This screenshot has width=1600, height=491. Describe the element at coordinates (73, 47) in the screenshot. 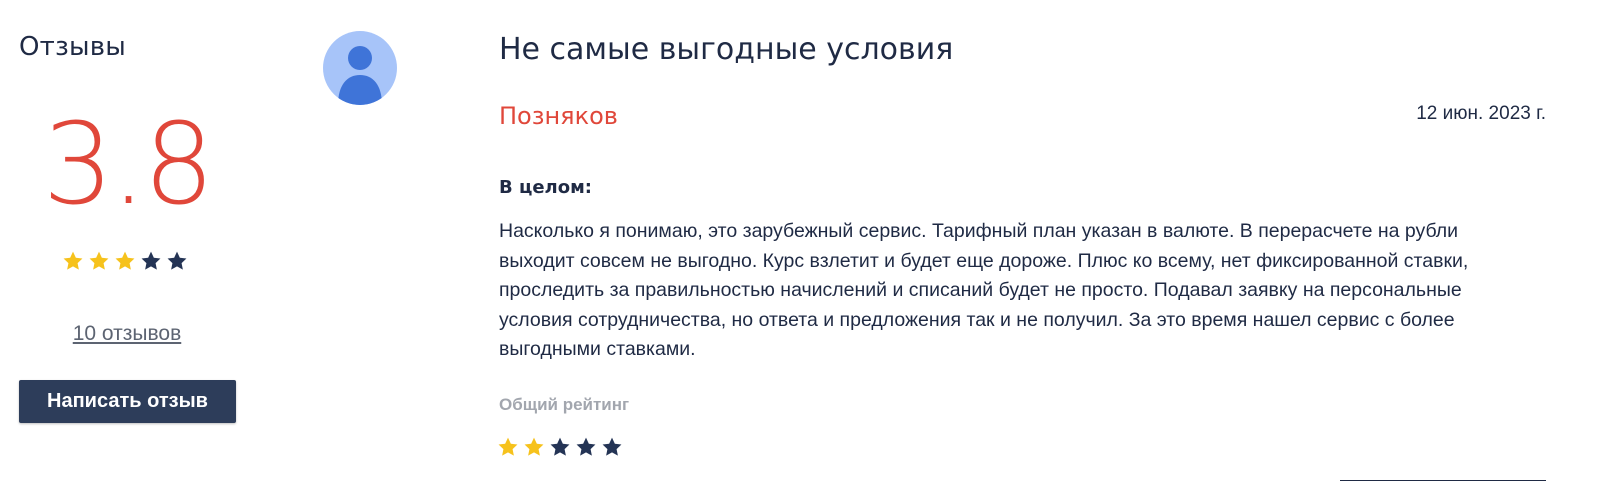

I see `reviews-heading: Отзывы` at that location.